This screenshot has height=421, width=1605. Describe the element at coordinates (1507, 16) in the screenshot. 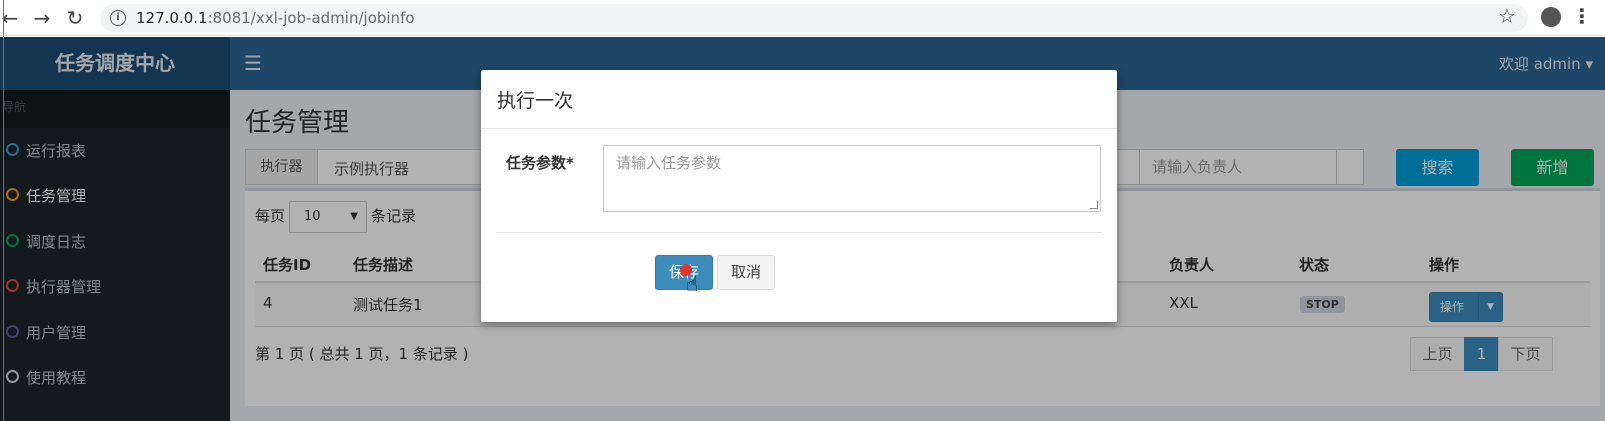

I see `bookmark-star-icon: ☆` at that location.